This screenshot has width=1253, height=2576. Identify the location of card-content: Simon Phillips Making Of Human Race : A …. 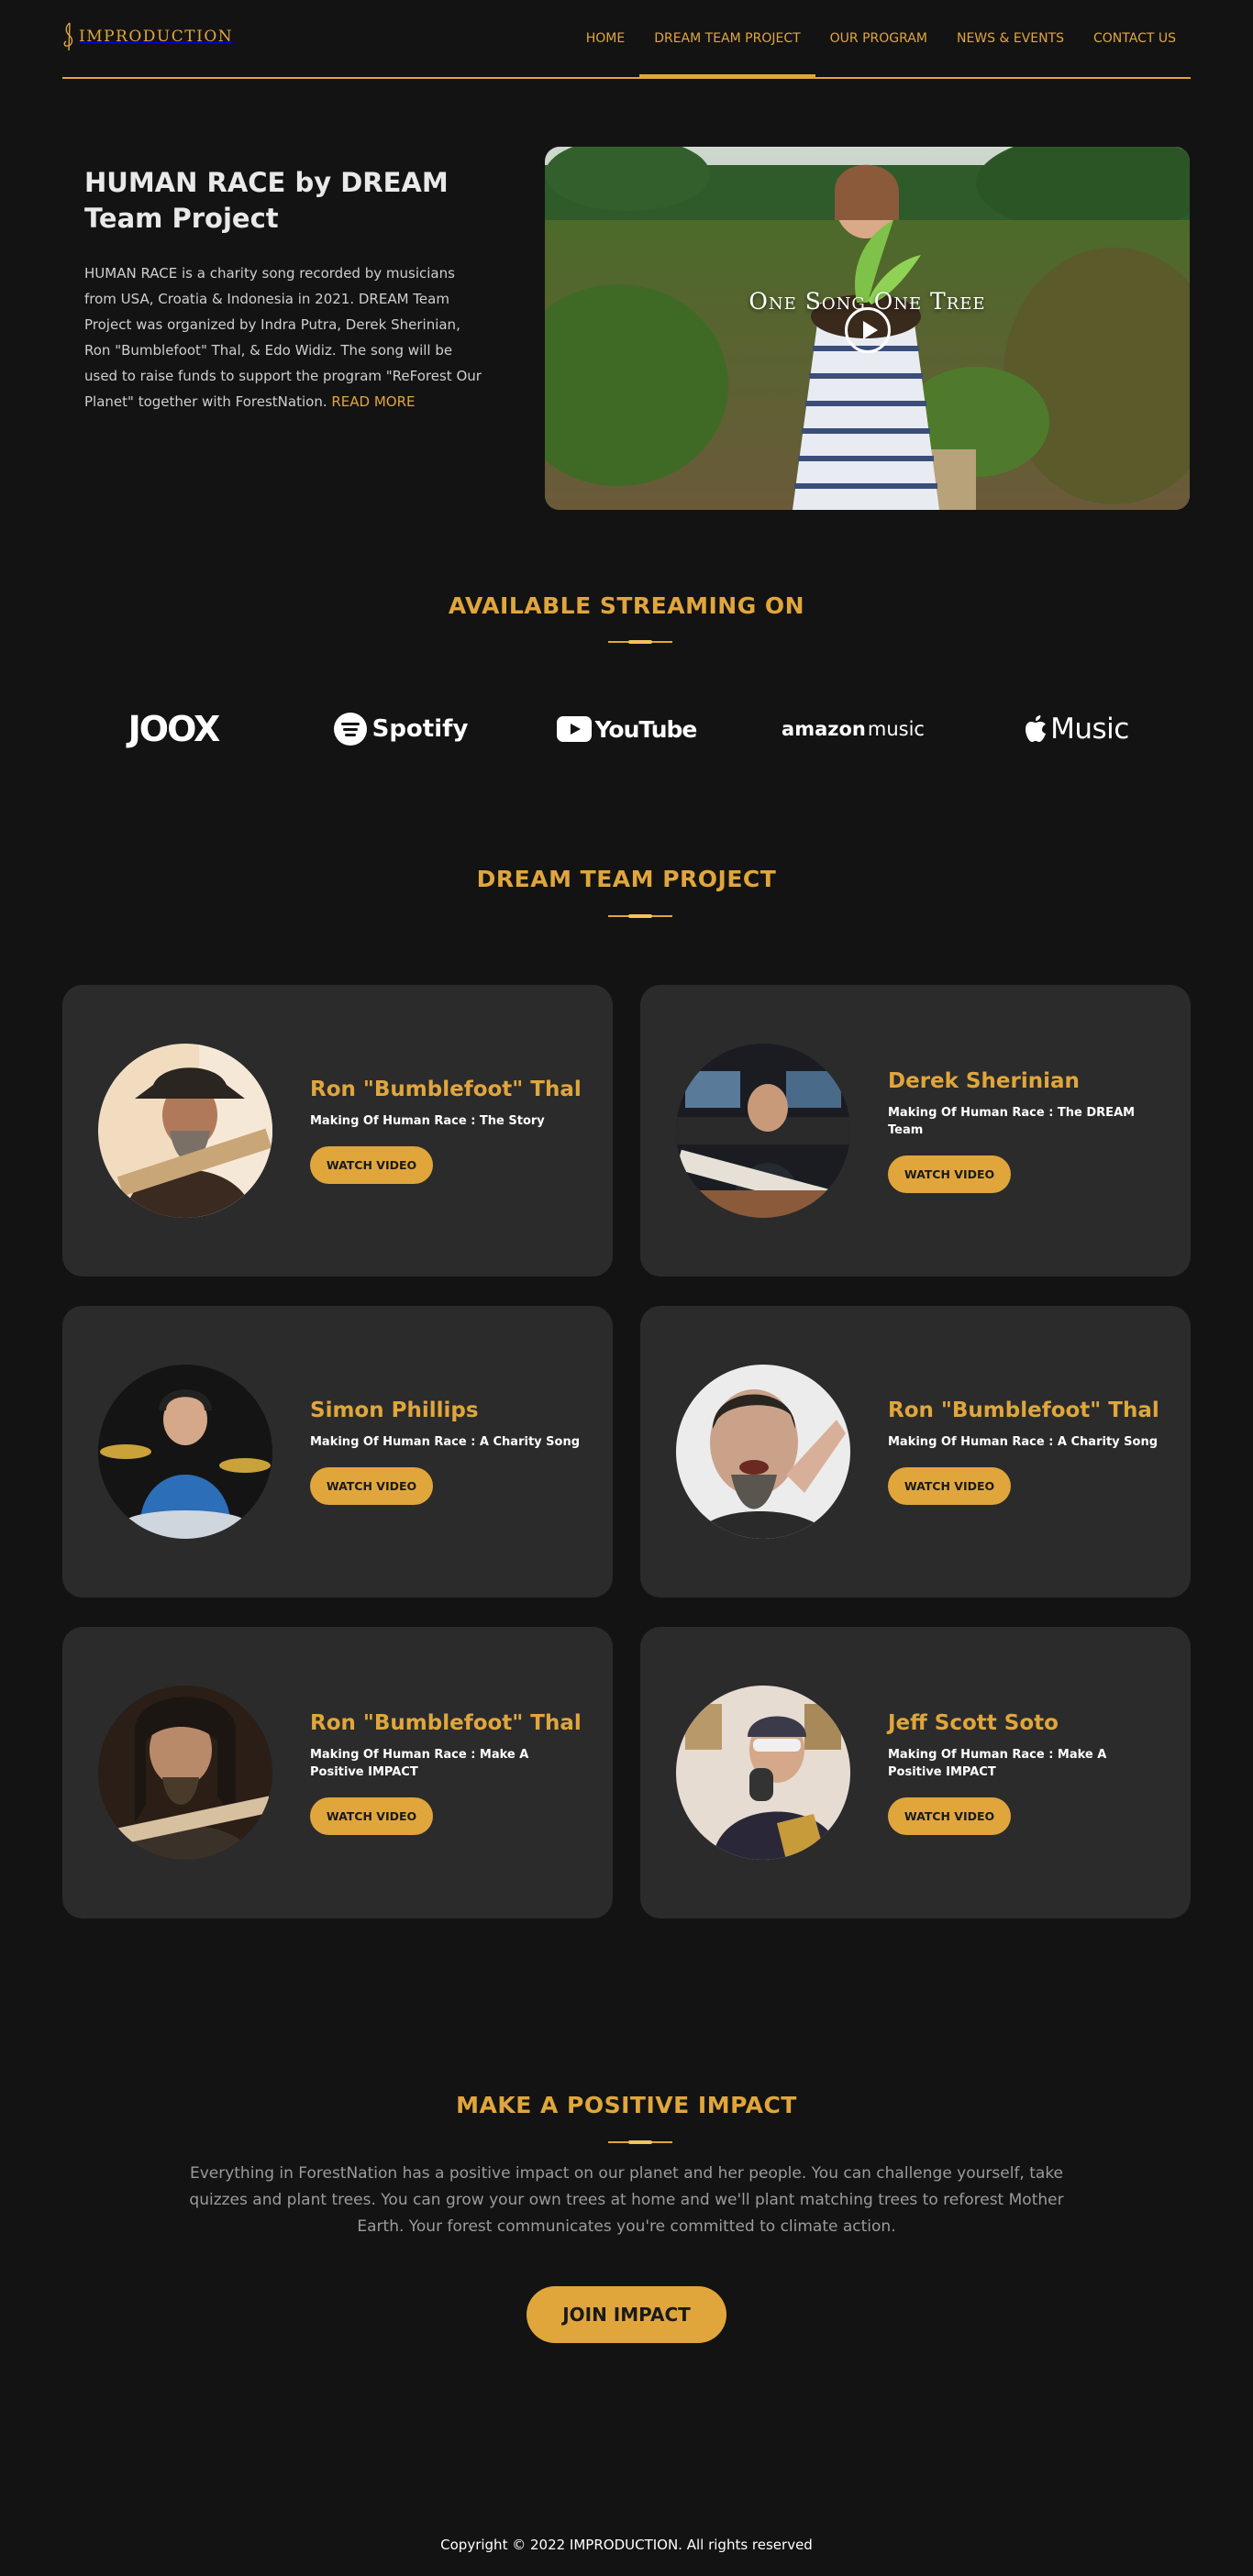
(447, 1452).